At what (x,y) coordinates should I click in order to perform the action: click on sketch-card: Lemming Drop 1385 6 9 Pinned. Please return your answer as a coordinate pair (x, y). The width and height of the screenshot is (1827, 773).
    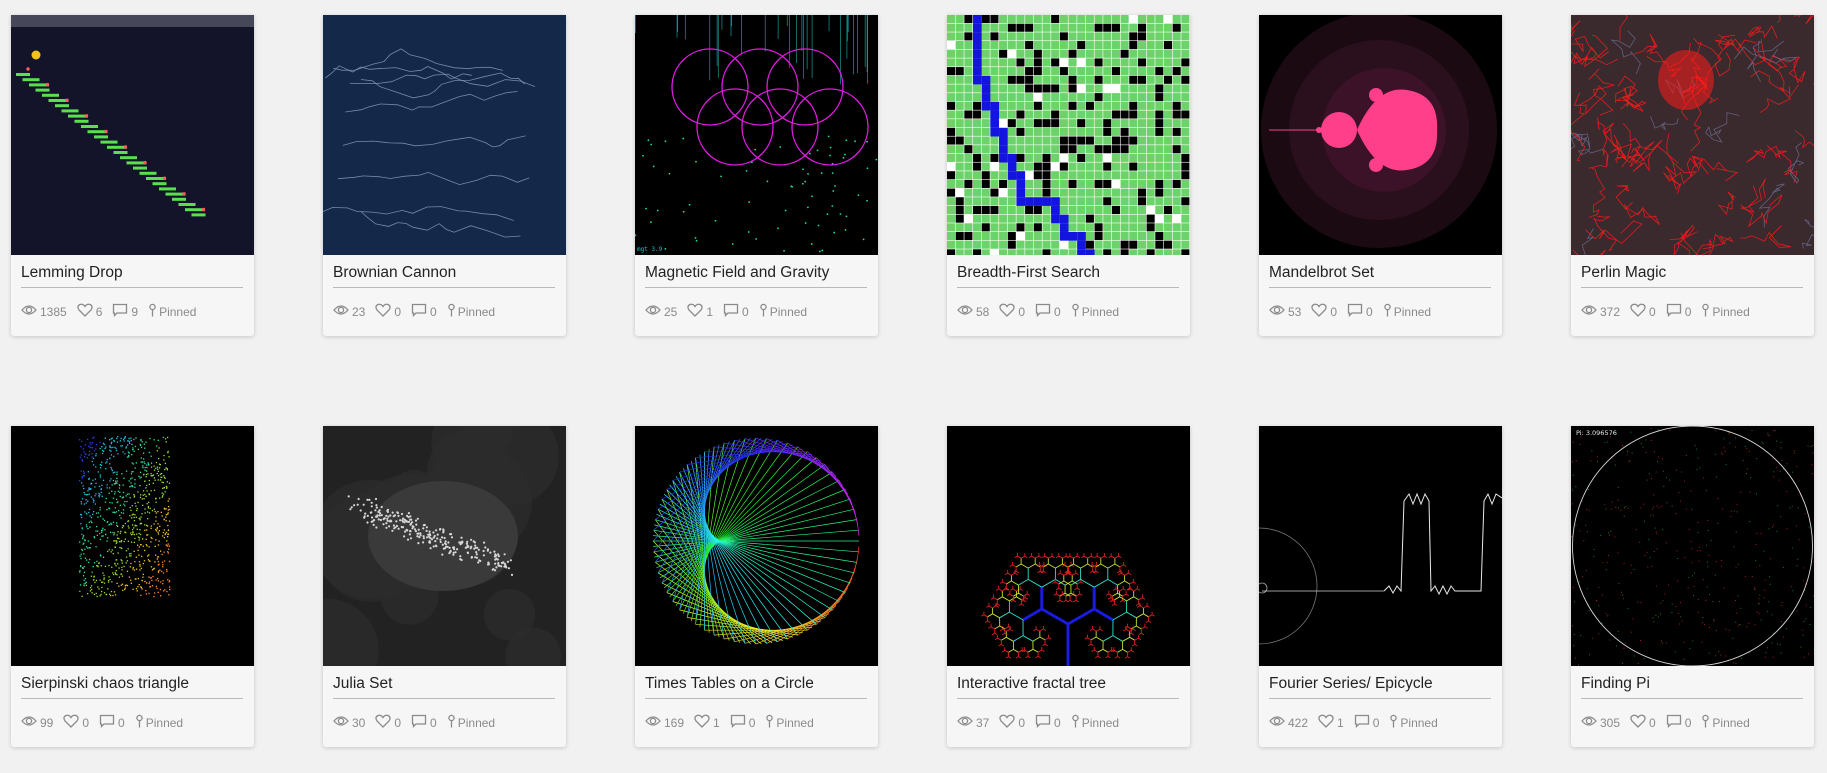
    Looking at the image, I should click on (132, 175).